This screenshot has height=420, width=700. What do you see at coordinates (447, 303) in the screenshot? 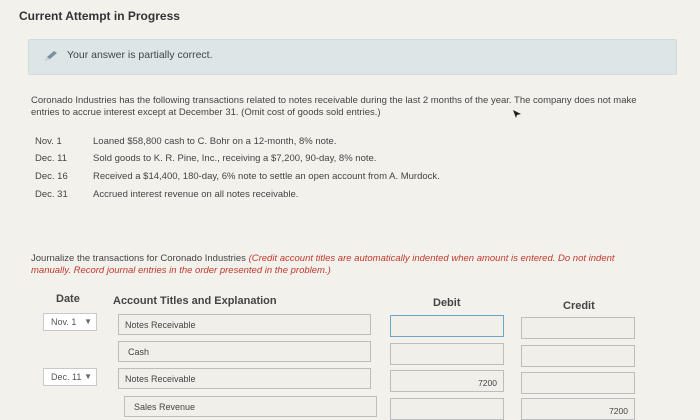
I see `debit-column-header: Debit` at bounding box center [447, 303].